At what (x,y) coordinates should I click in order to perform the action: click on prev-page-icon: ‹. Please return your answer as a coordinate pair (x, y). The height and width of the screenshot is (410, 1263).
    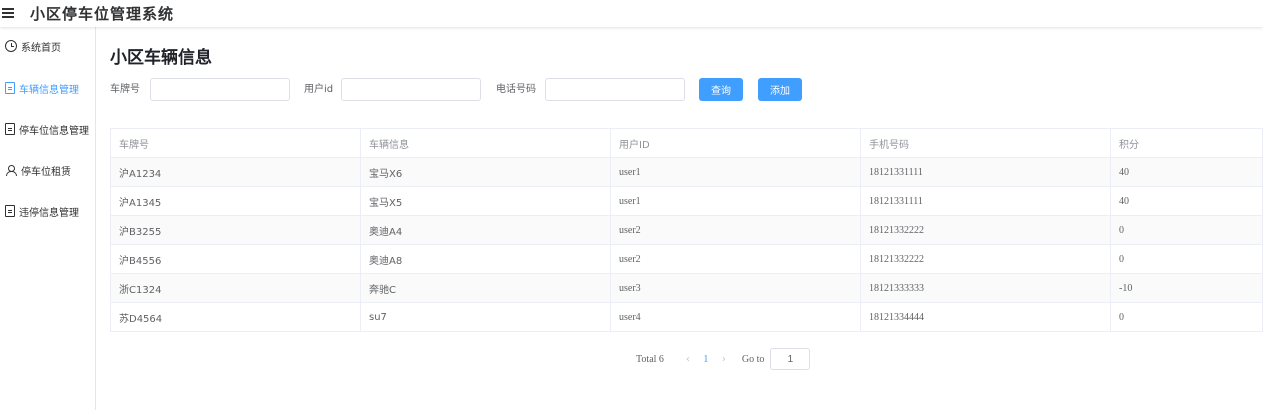
    Looking at the image, I should click on (688, 359).